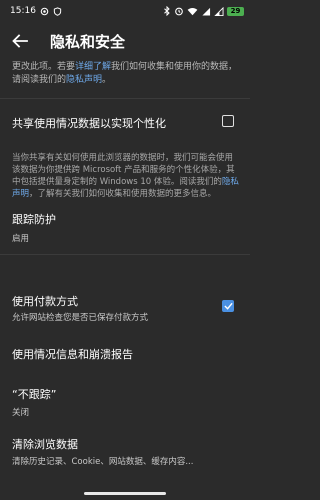 The width and height of the screenshot is (320, 500). What do you see at coordinates (45, 444) in the screenshot?
I see `clear-browsing-data-title: 清除浏览数据` at bounding box center [45, 444].